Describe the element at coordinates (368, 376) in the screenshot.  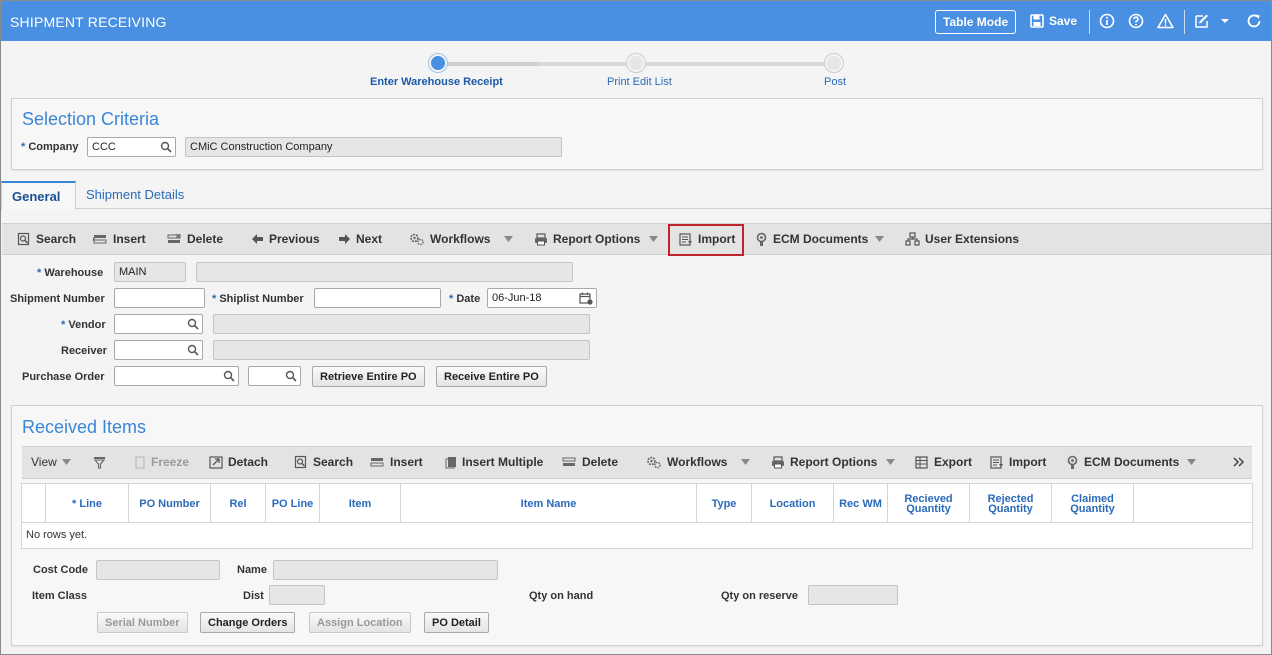
I see `retrieve-entire-po-button: Retrieve Entire PO` at that location.